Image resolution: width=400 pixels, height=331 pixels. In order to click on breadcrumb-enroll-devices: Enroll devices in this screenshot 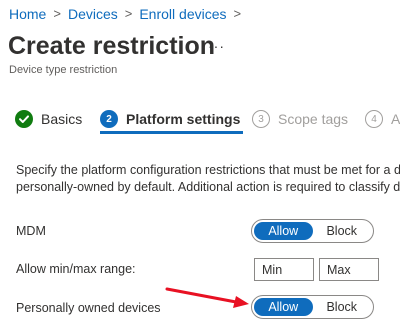, I will do `click(182, 14)`.